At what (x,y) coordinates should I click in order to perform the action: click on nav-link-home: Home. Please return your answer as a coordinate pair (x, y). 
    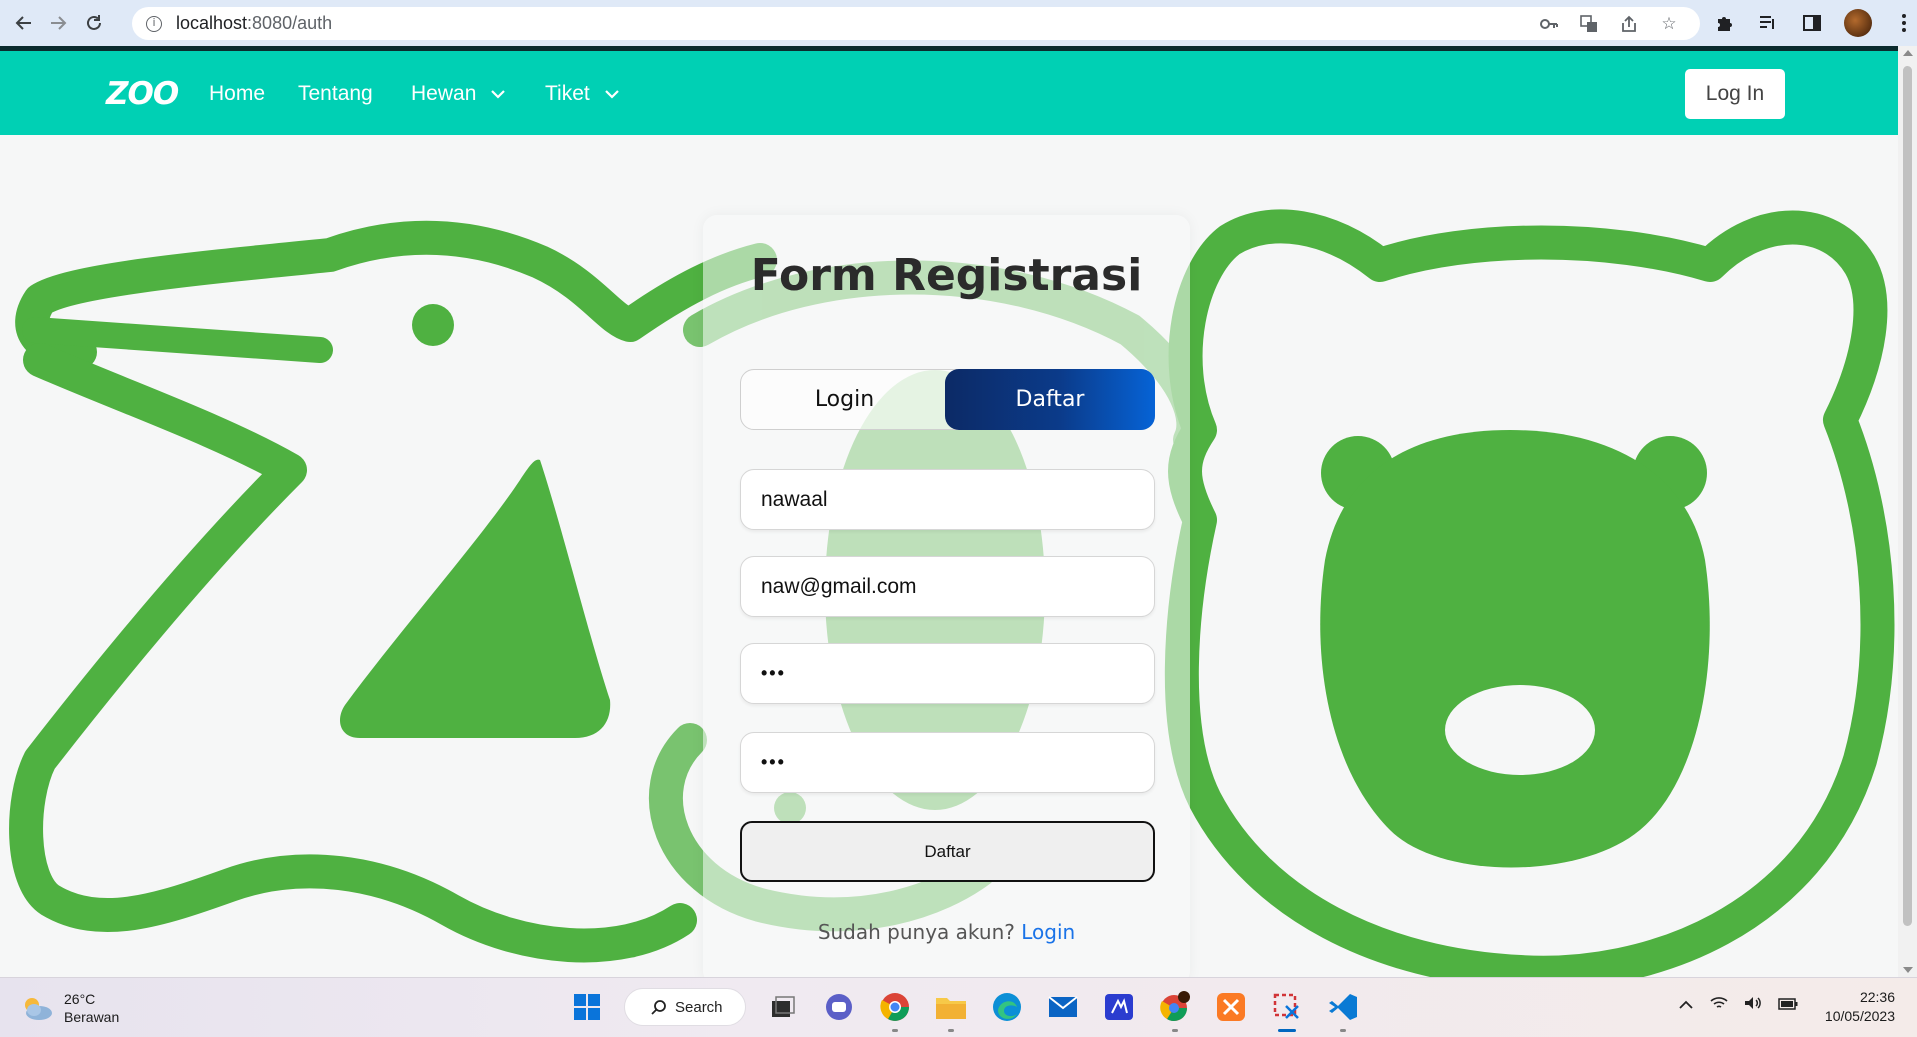
    Looking at the image, I should click on (237, 94).